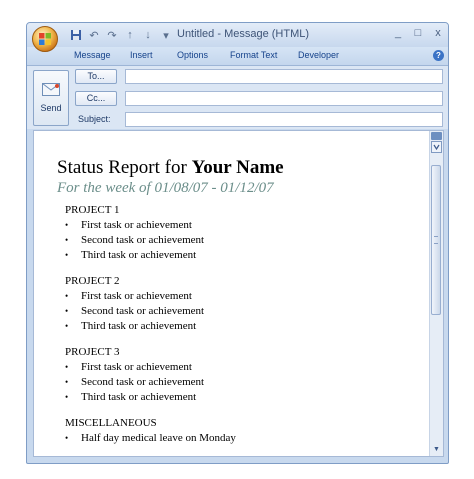  What do you see at coordinates (92, 210) in the screenshot?
I see `section-heading: PROJECT 1` at bounding box center [92, 210].